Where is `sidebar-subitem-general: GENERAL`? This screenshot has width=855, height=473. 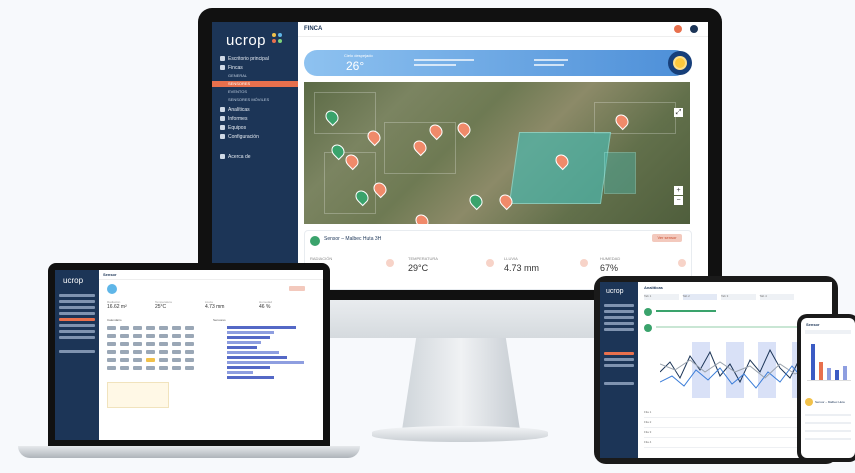
sidebar-subitem-general: GENERAL is located at coordinates (255, 76).